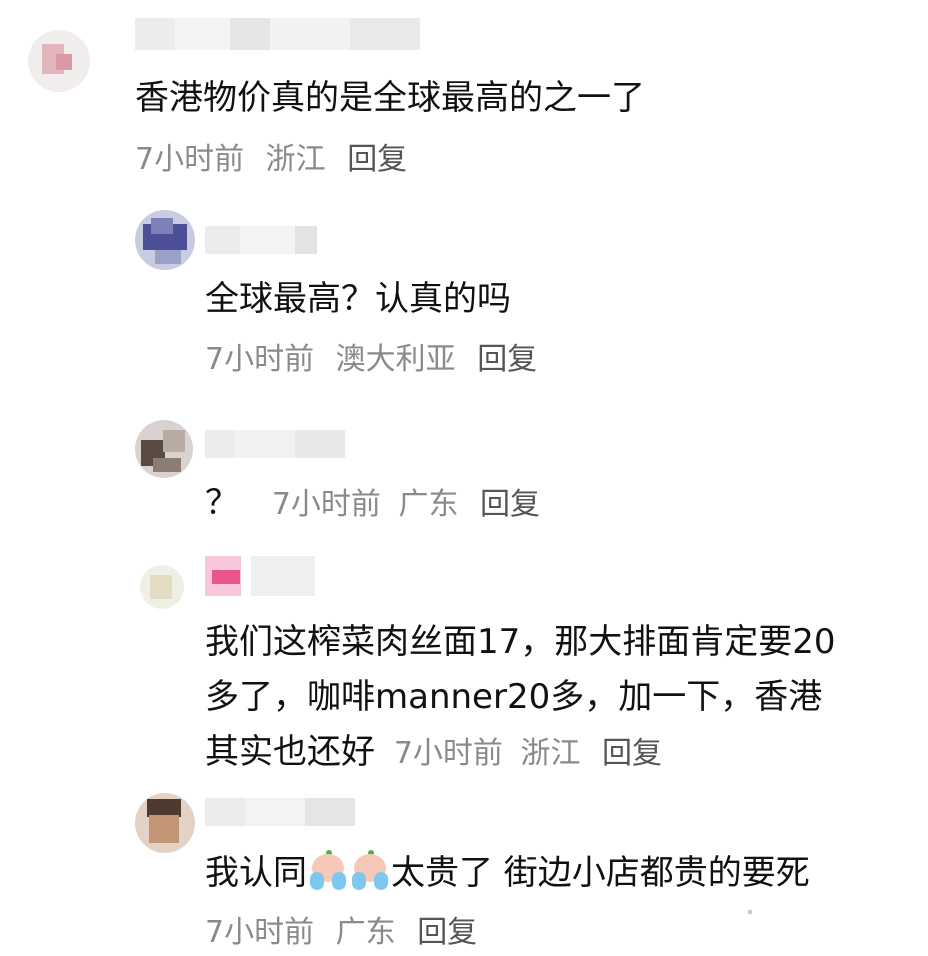 This screenshot has height=956, width=928. I want to click on comment-line: 多了，咖啡manner20多，加一下，香港, so click(514, 697).